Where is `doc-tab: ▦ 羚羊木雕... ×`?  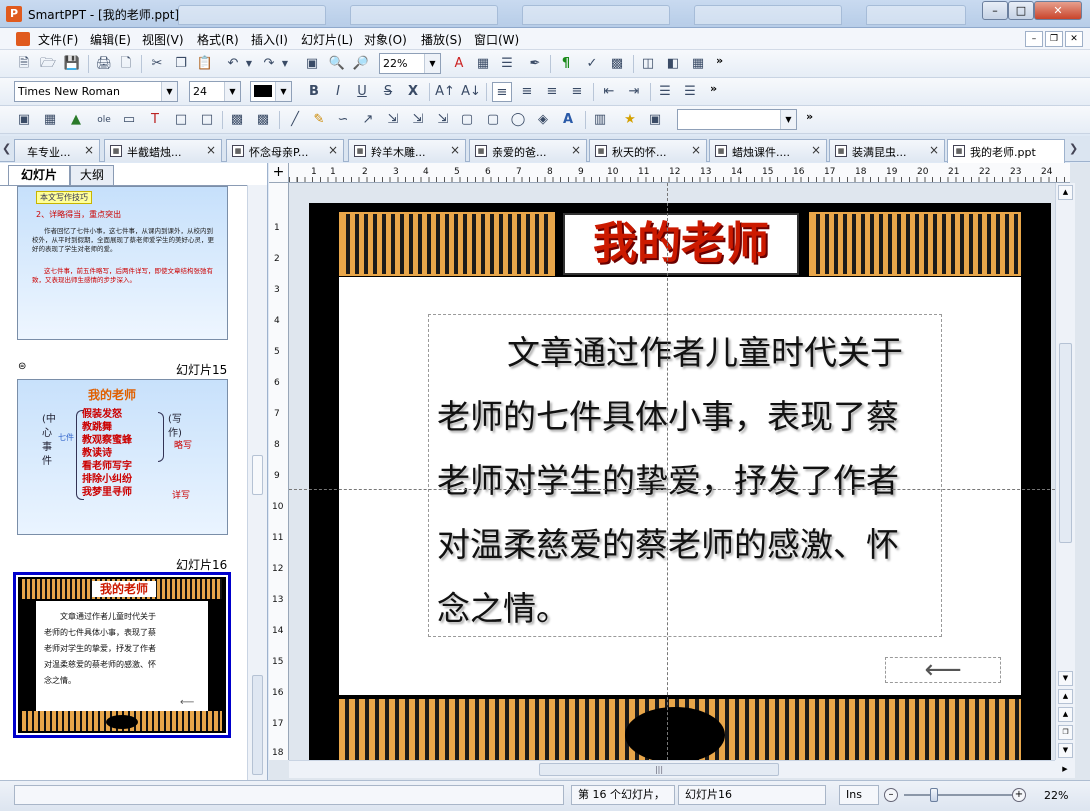
doc-tab: ▦ 羚羊木雕... × is located at coordinates (407, 150).